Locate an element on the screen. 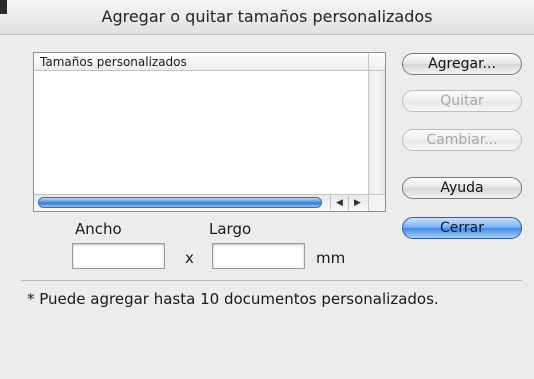  close-button: Cerrar is located at coordinates (462, 228).